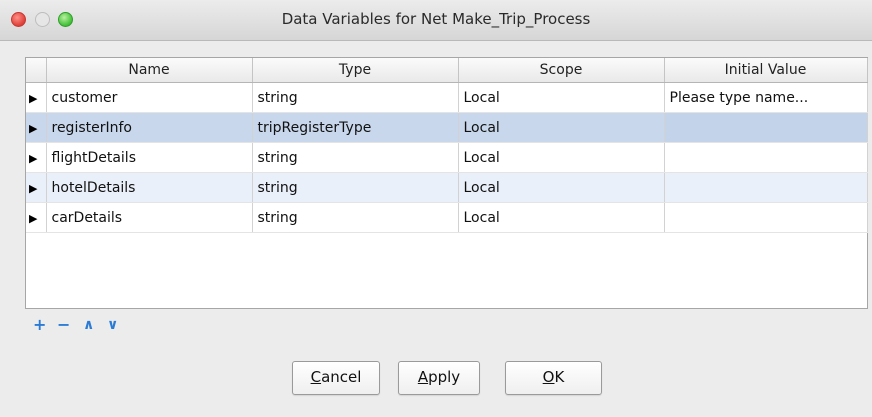 The image size is (872, 417). I want to click on table-row: ▶ registerInfo tripRegisterType Local, so click(447, 127).